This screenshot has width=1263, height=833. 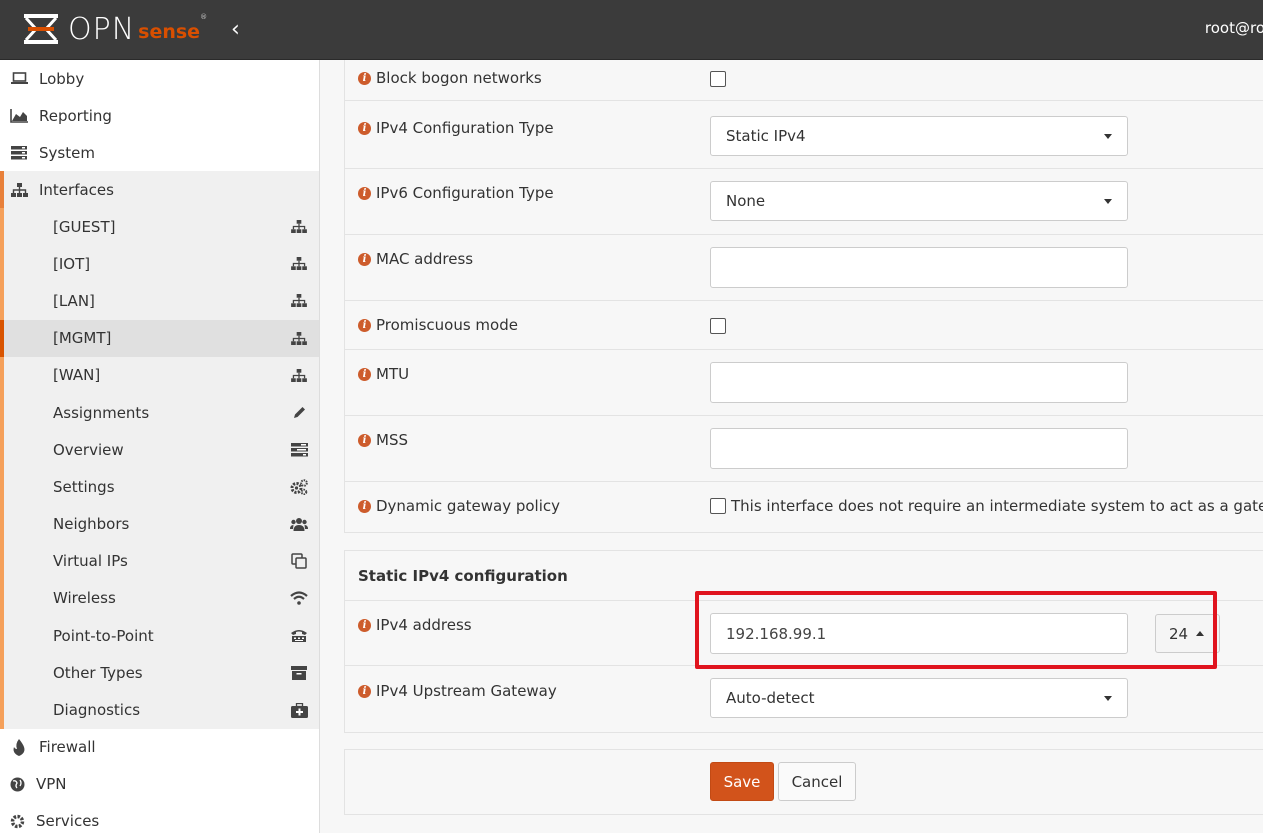 I want to click on label-mac-address: i MAC address, so click(x=415, y=259).